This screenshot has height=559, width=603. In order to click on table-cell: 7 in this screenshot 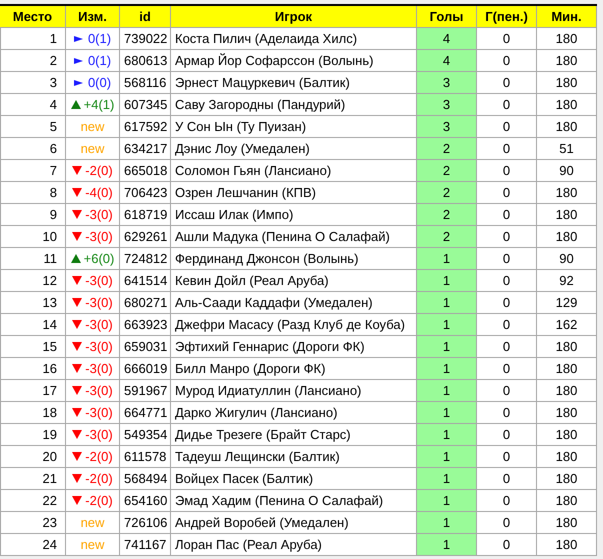, I will do `click(33, 171)`.